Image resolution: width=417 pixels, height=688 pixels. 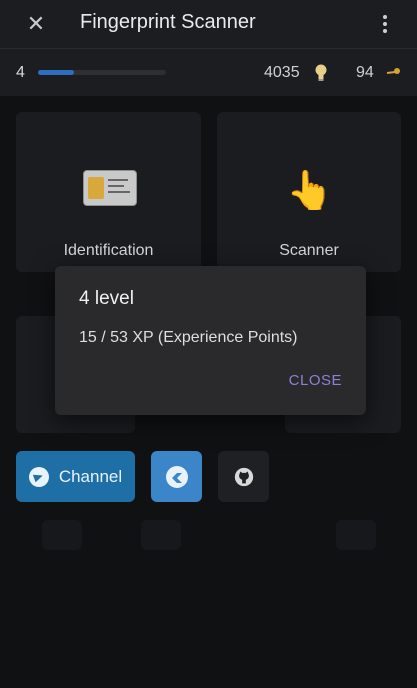 I want to click on more-options-icon, so click(x=385, y=24).